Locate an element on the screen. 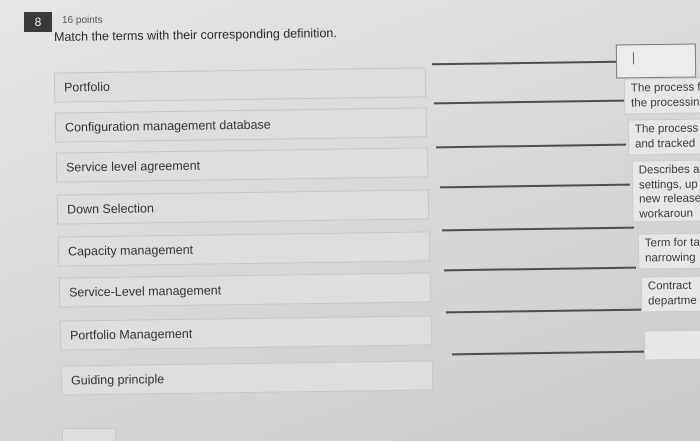 This screenshot has height=441, width=700. term-label: Service level agreement is located at coordinates (133, 166).